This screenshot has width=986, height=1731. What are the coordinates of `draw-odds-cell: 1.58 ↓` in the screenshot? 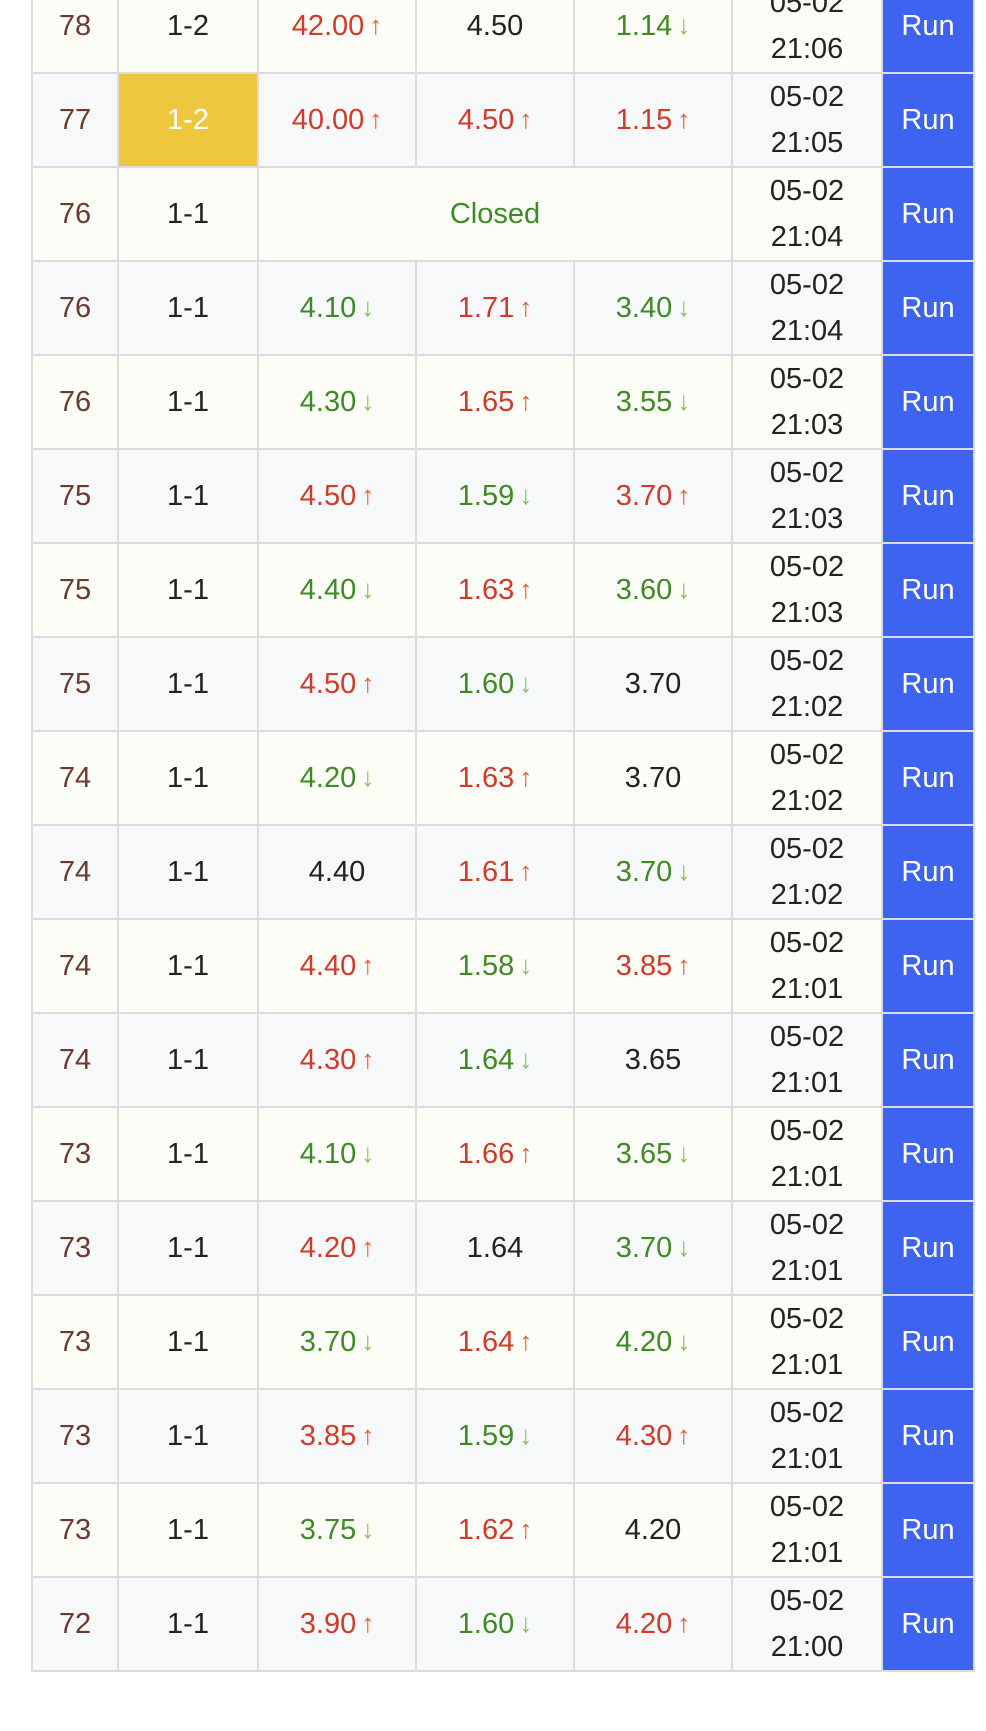 It's located at (495, 966).